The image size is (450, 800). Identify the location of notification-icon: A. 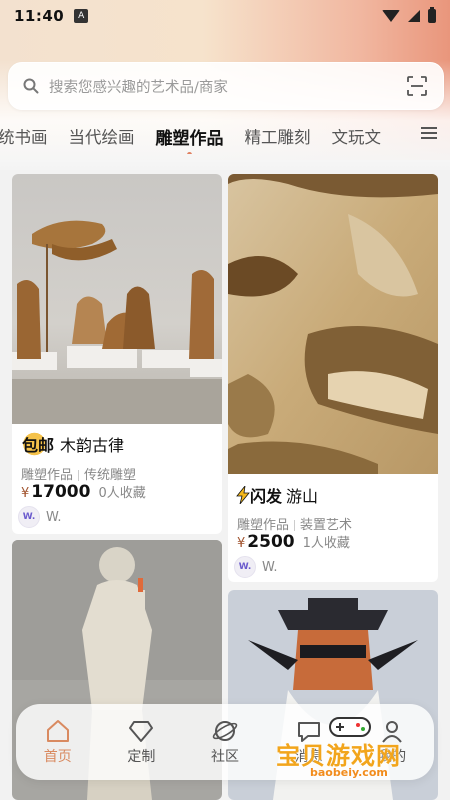
(81, 16).